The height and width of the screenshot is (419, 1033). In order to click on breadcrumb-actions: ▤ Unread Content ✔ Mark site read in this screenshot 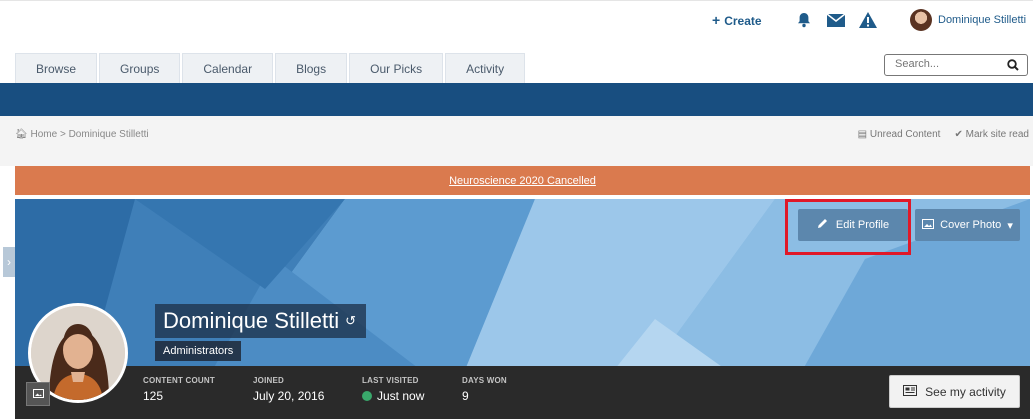, I will do `click(943, 134)`.